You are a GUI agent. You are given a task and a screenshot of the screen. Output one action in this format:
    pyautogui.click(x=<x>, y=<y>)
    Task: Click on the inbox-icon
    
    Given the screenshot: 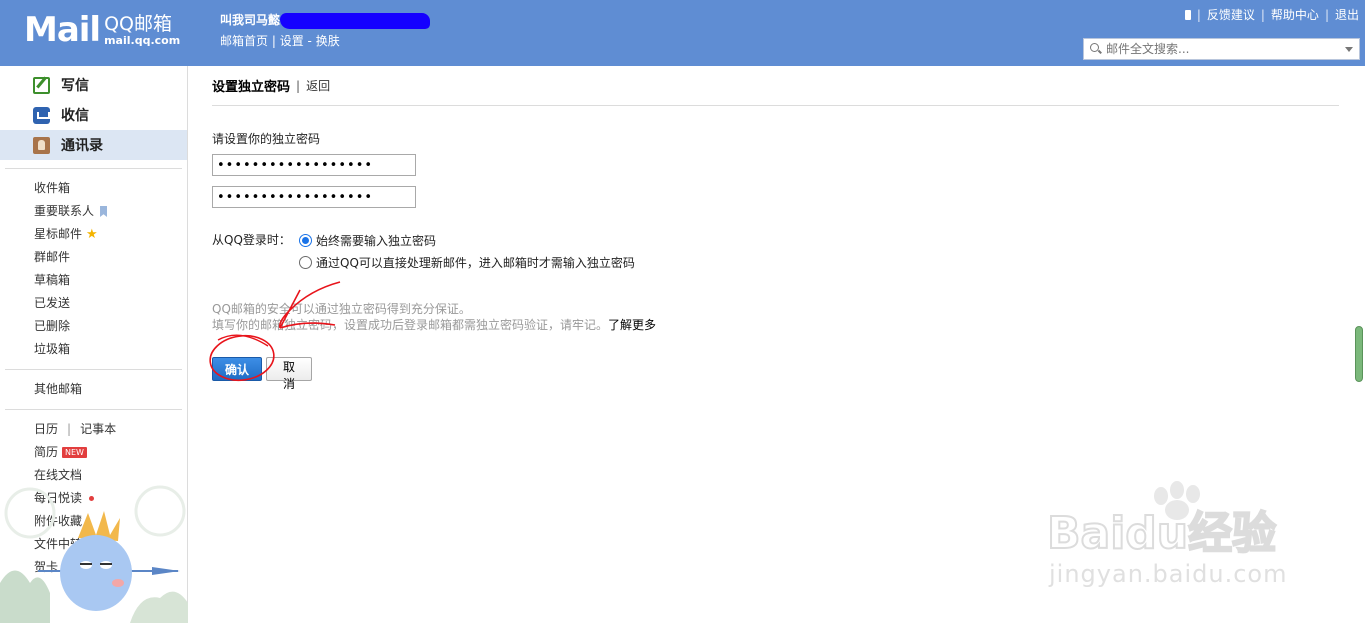 What is the action you would take?
    pyautogui.click(x=41, y=115)
    